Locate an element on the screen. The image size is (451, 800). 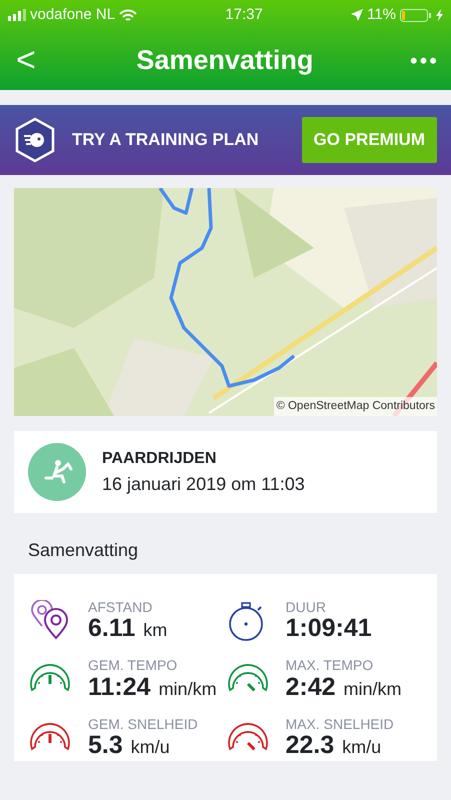
screen-title: Samenvatting is located at coordinates (225, 60).